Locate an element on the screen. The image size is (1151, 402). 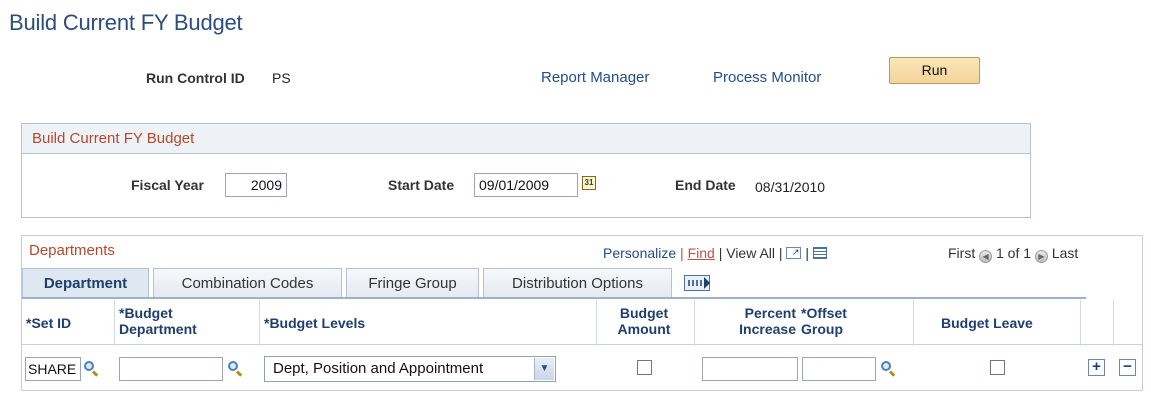
run-control-value: PS is located at coordinates (281, 78).